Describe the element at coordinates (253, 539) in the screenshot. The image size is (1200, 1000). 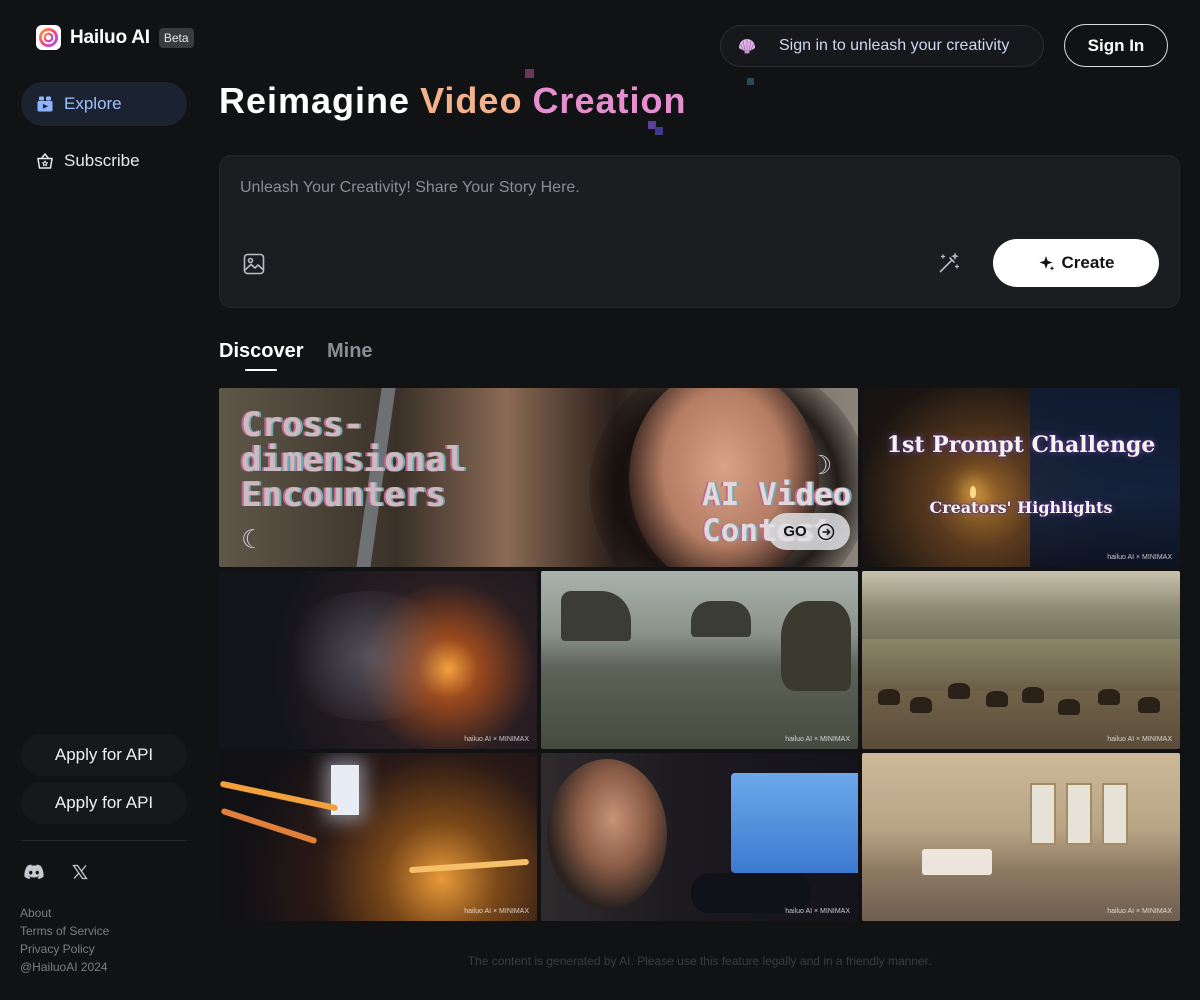
I see `moon-left-icon: ☾` at that location.